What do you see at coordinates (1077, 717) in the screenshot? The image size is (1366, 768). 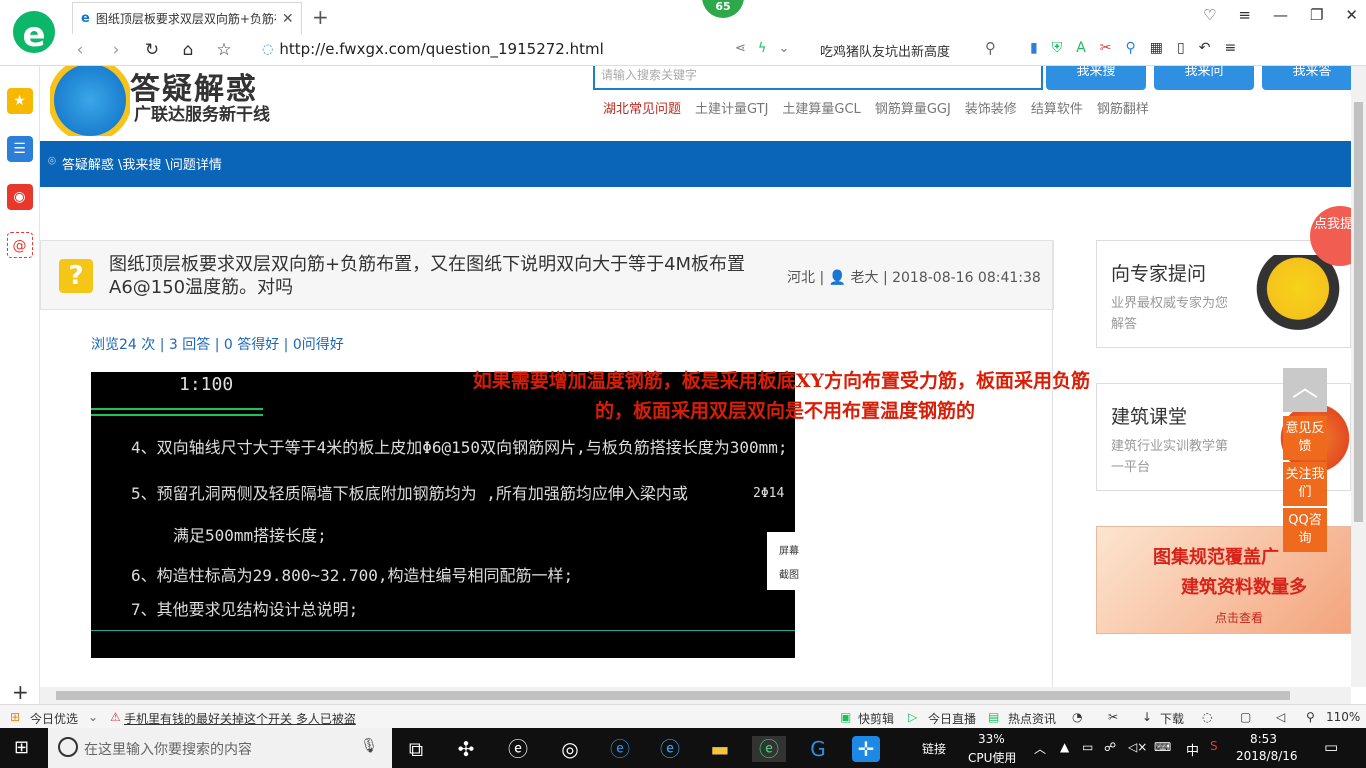 I see `speed-icon: ◔` at bounding box center [1077, 717].